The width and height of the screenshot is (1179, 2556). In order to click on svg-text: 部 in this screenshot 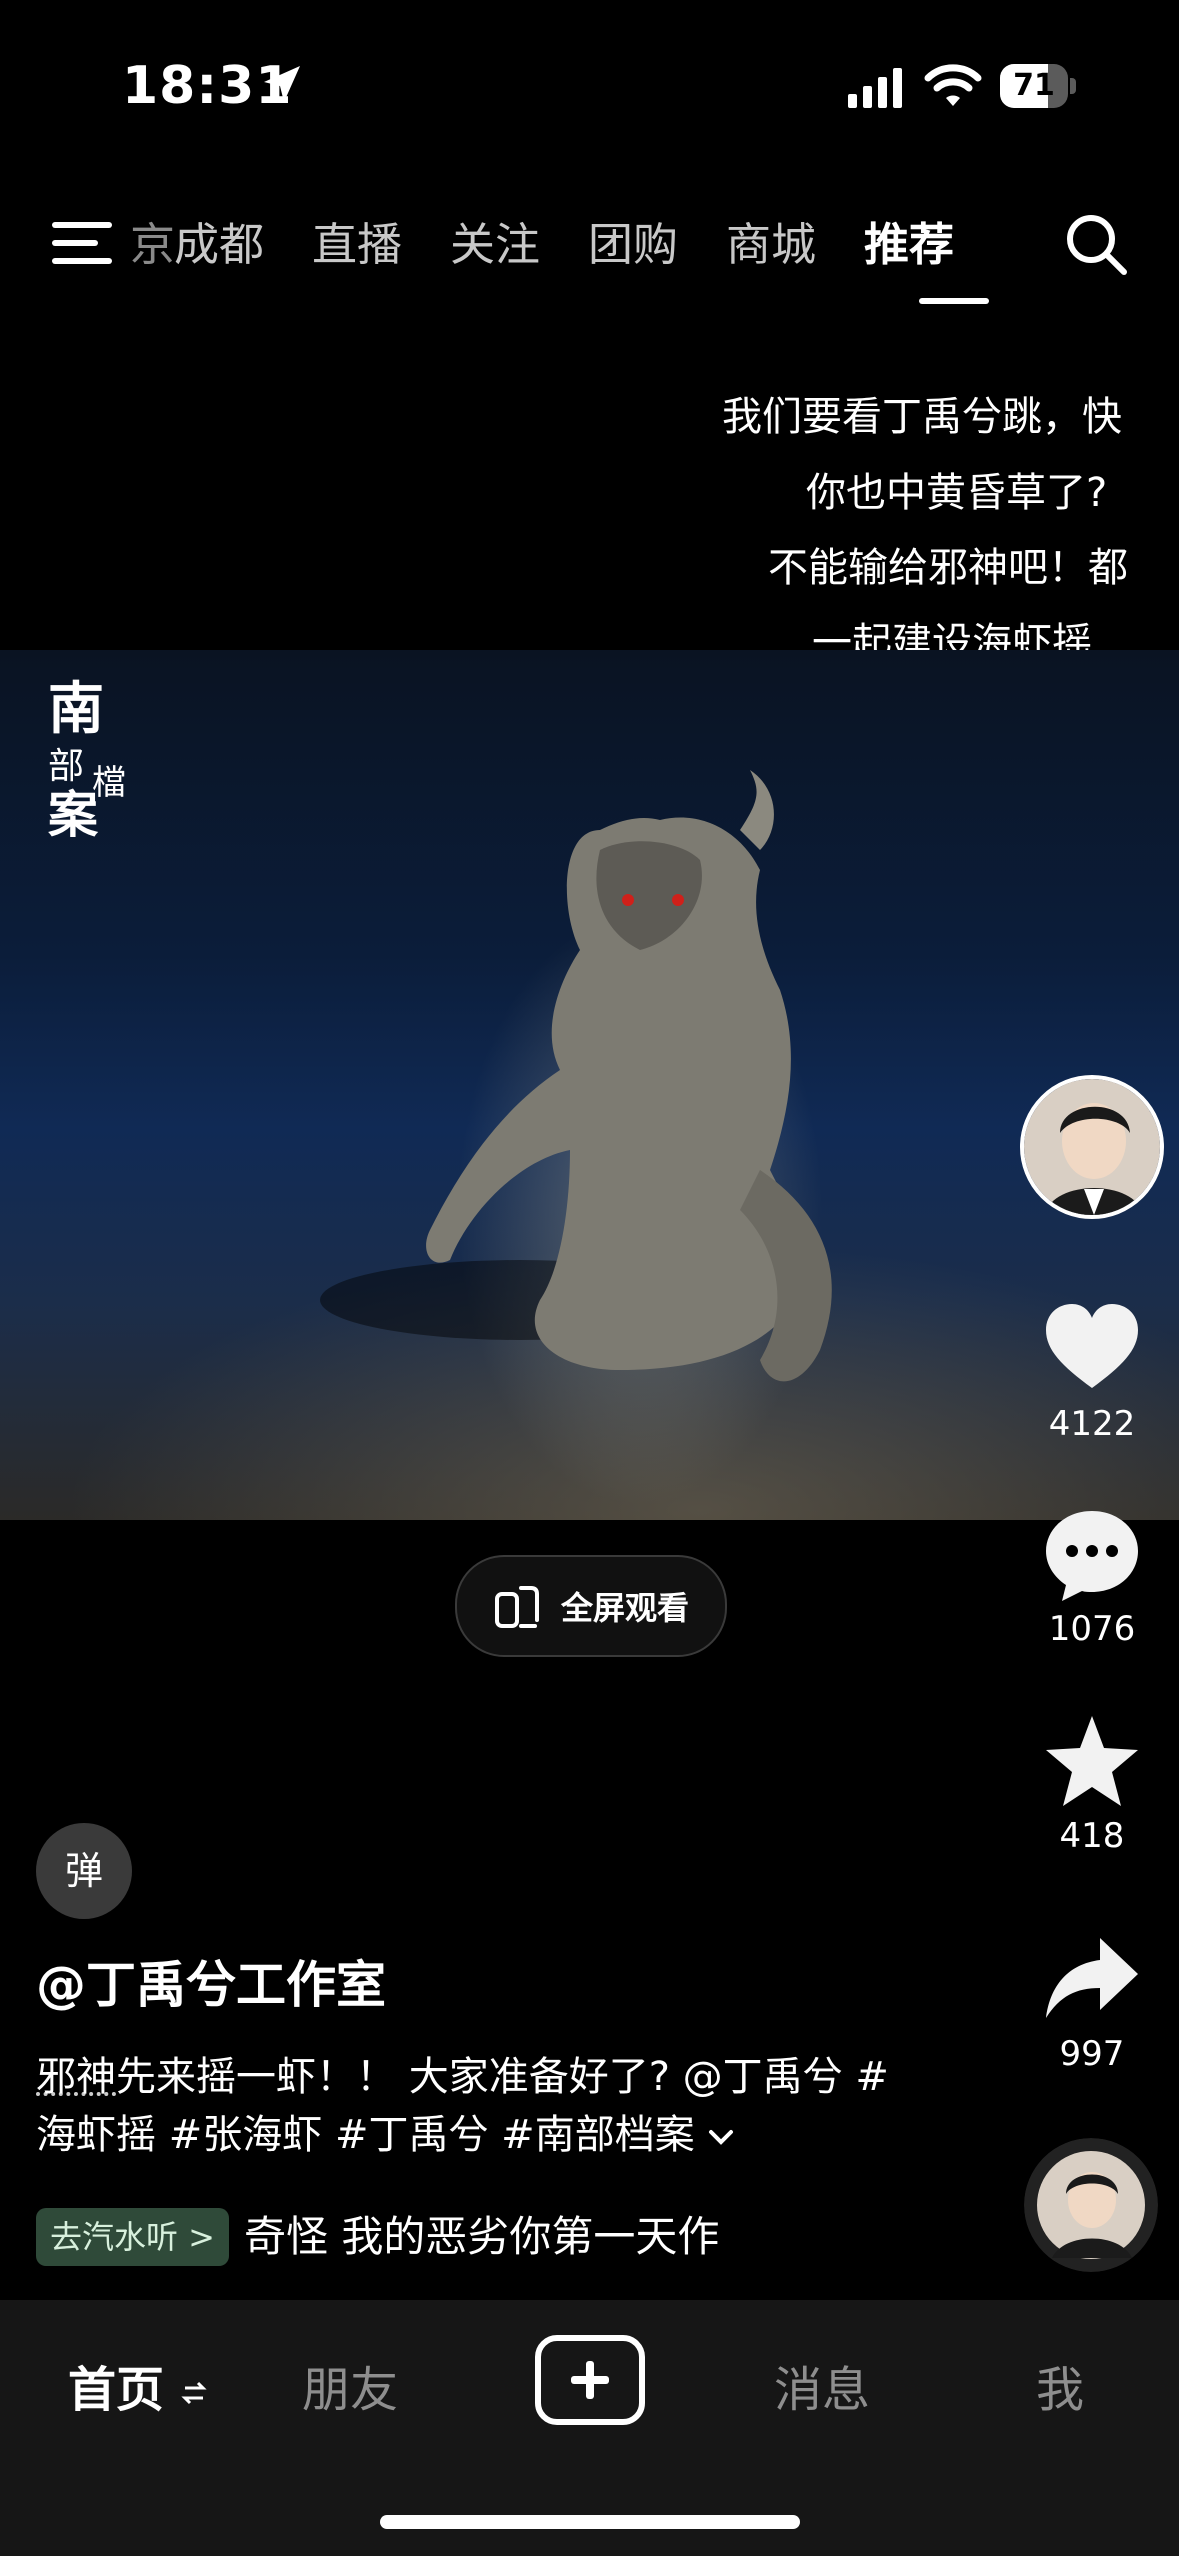, I will do `click(66, 766)`.